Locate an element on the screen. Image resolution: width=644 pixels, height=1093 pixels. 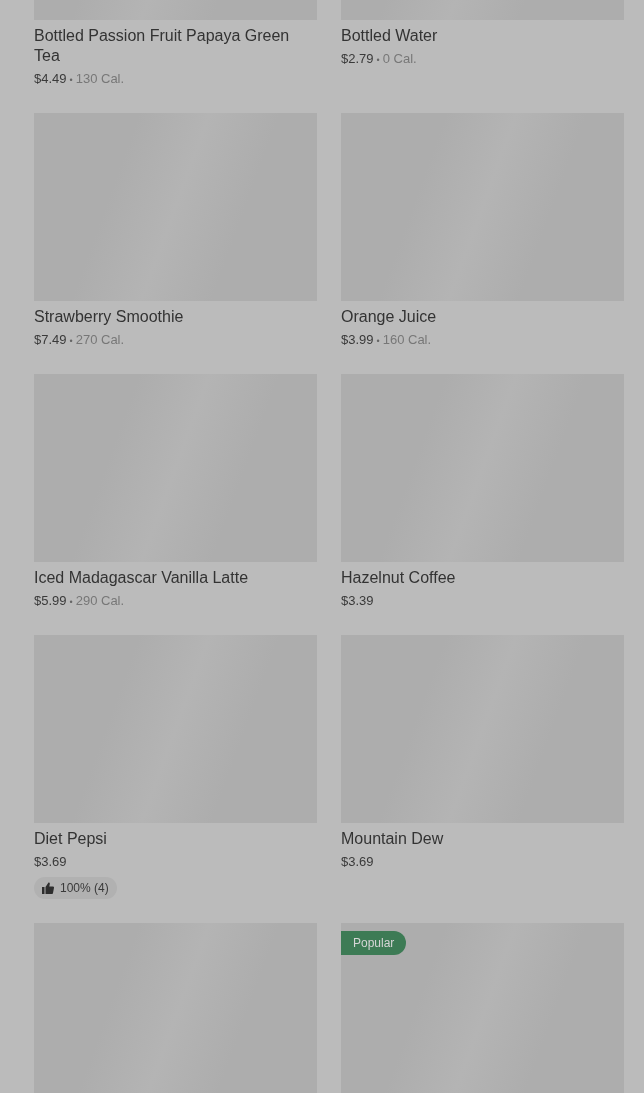
item-calories: 290 Cal. is located at coordinates (100, 600).